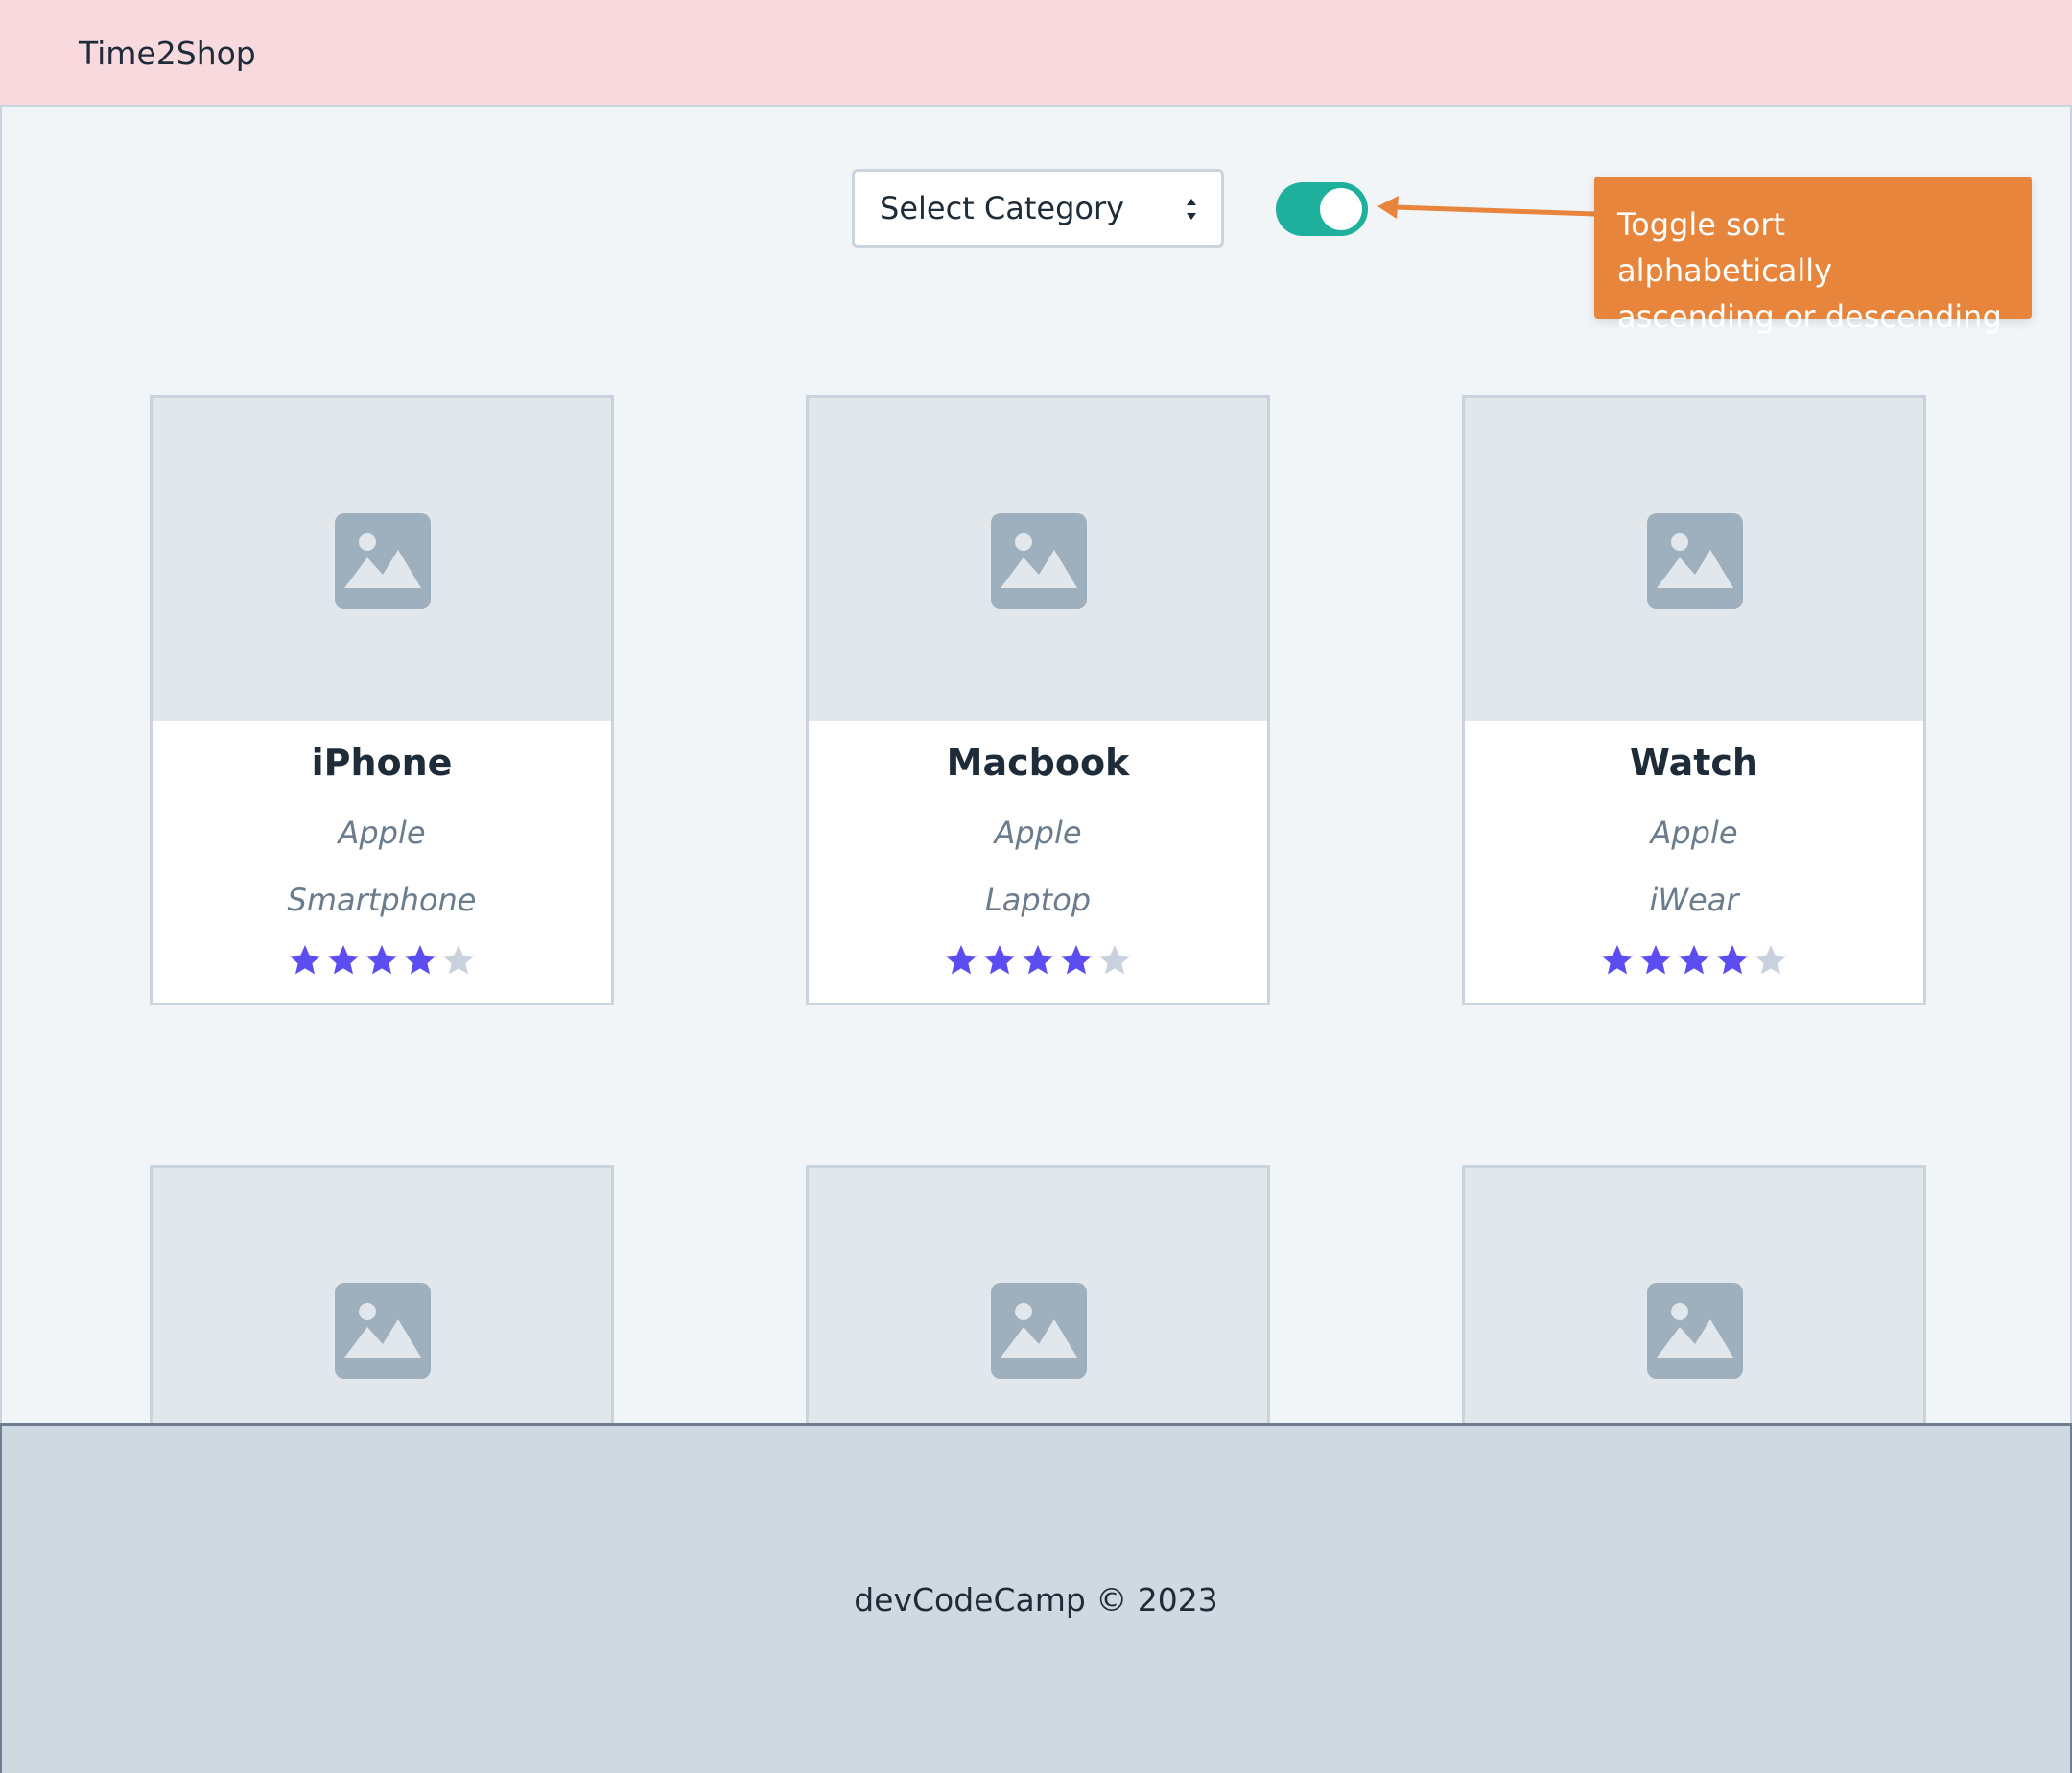  I want to click on product-name: iPhone, so click(382, 763).